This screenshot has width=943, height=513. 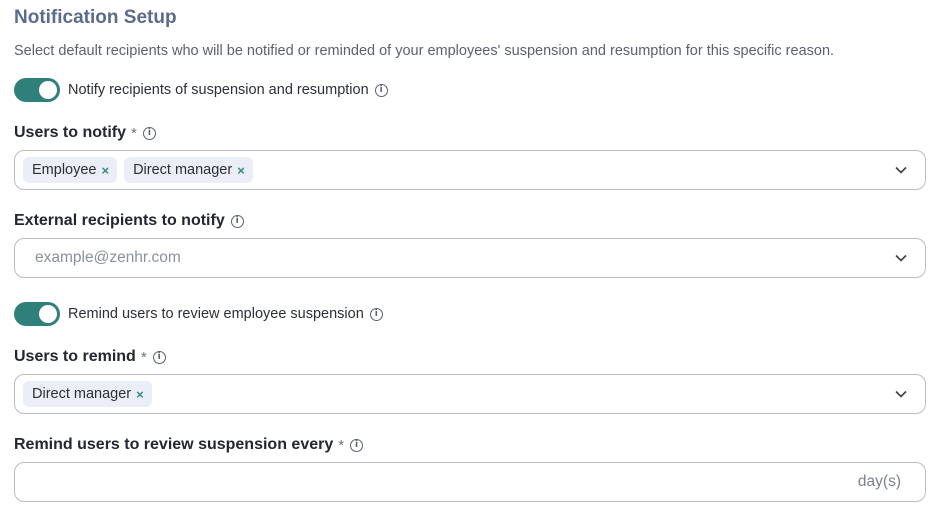 I want to click on users-to-remind-label: Users to remind, so click(x=75, y=356).